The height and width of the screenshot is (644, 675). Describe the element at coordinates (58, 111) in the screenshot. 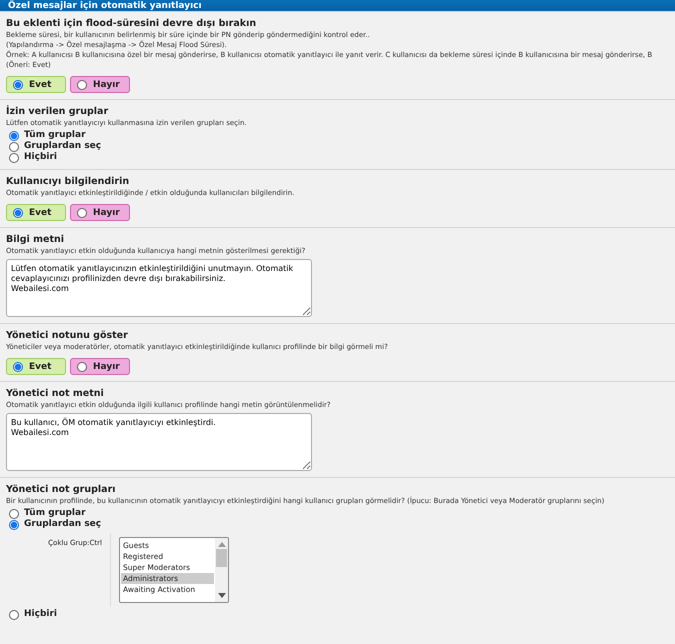

I see `setting-title: İzin verilen gruplar` at that location.